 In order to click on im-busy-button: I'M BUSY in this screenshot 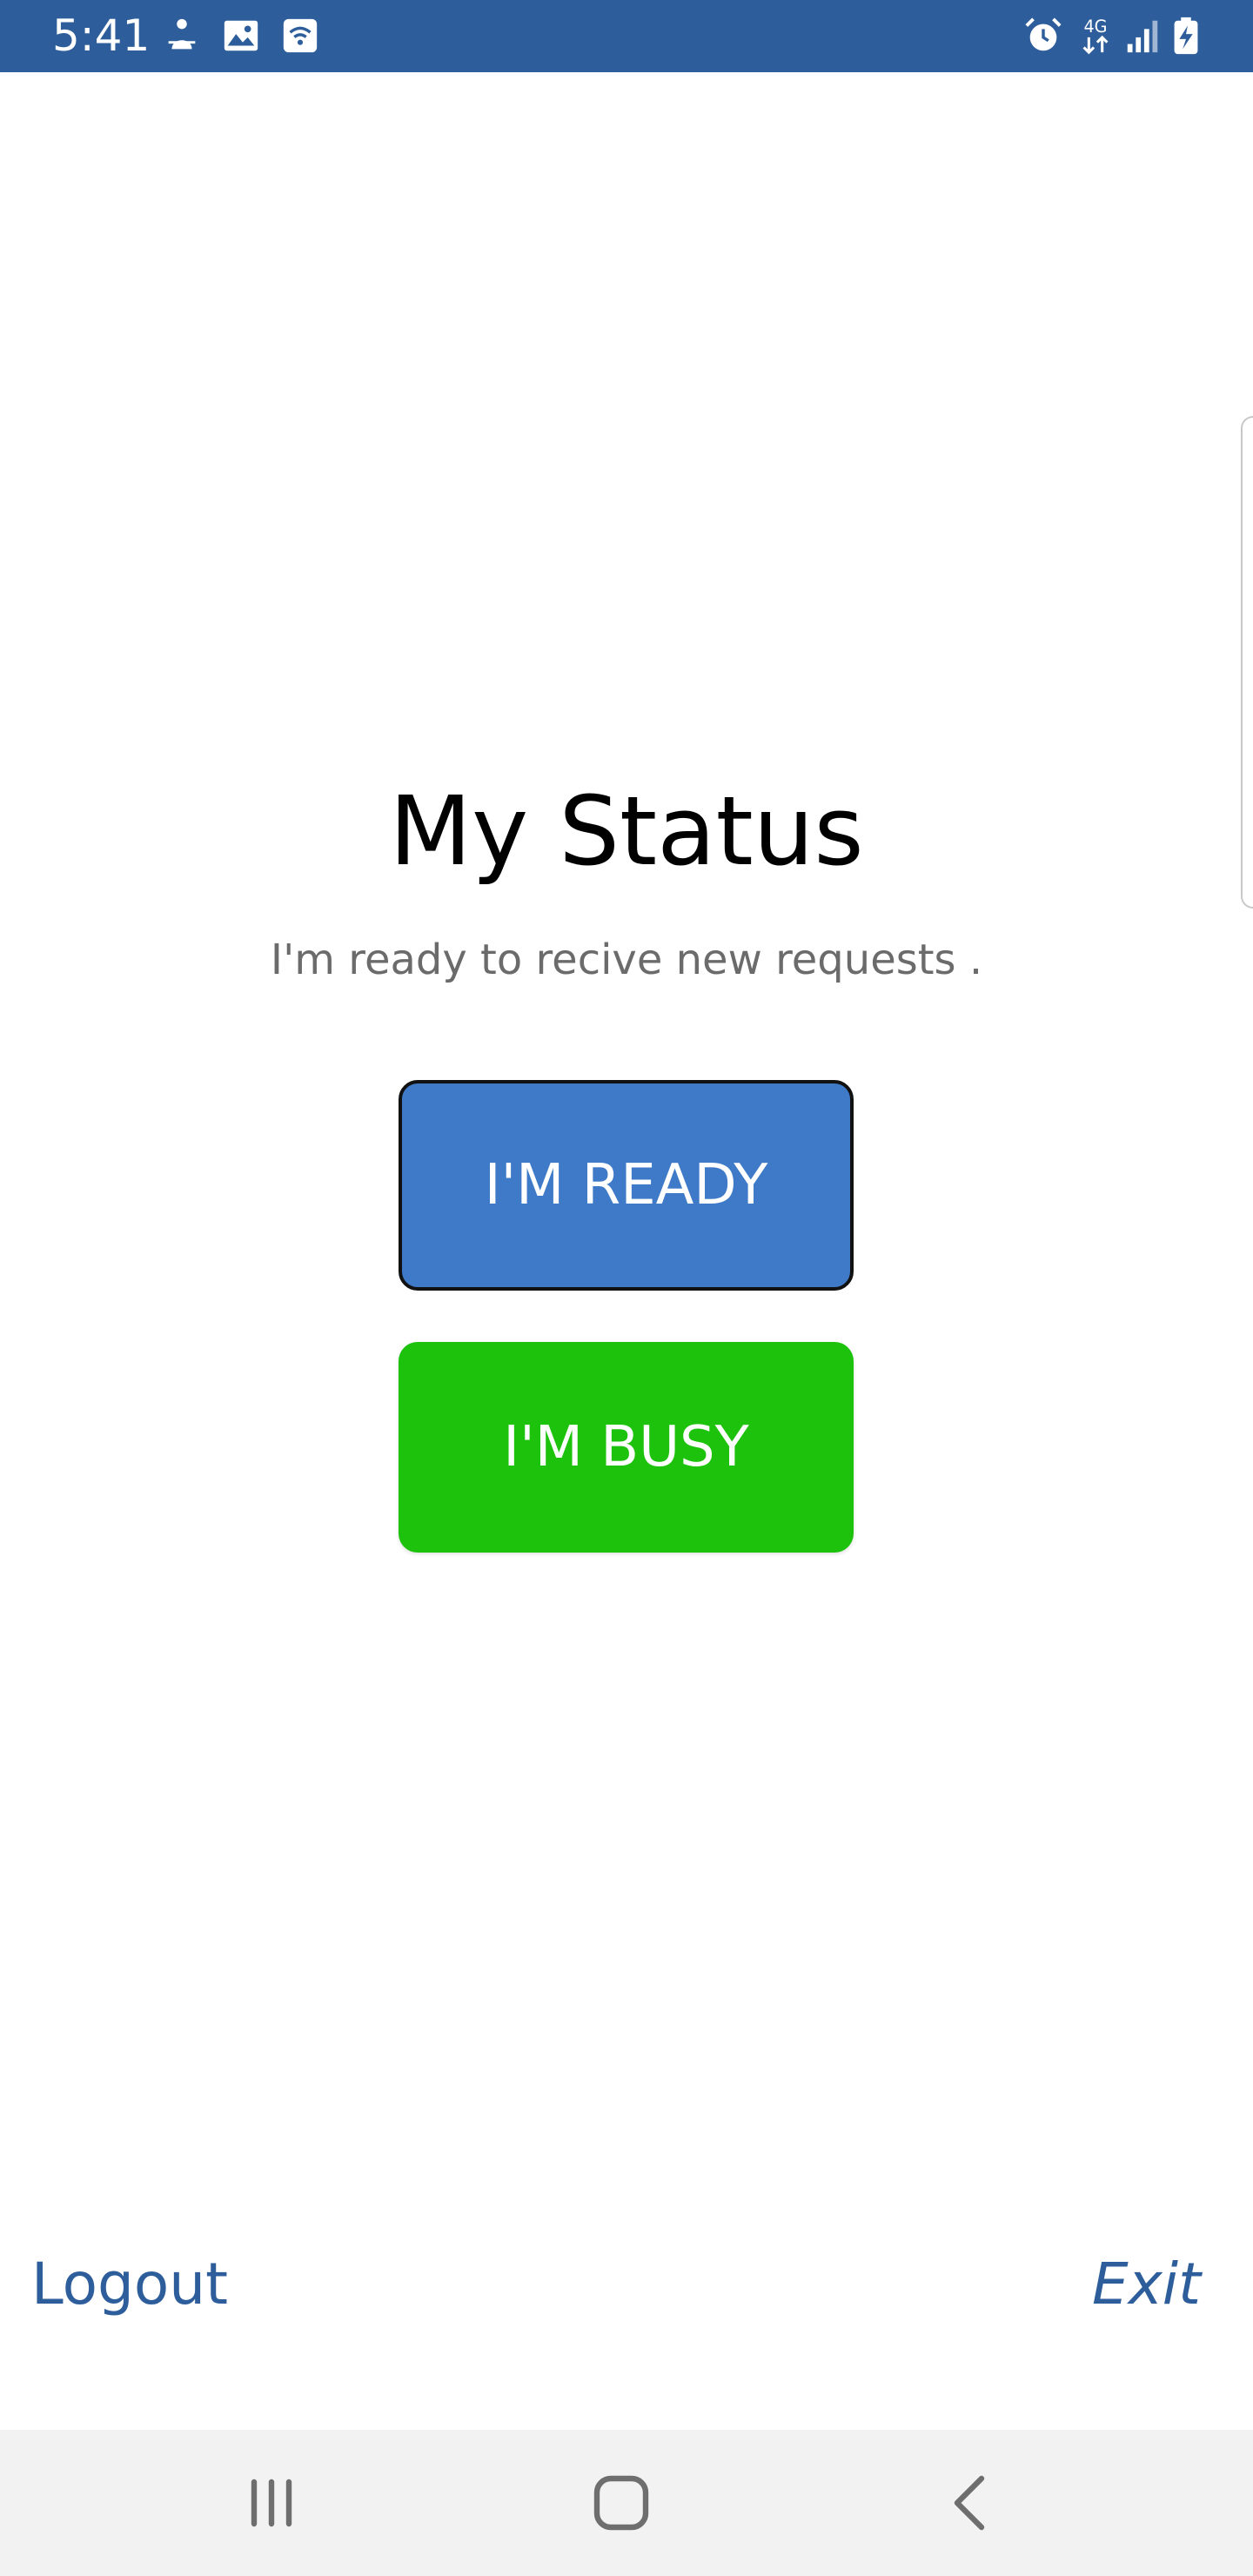, I will do `click(626, 1447)`.